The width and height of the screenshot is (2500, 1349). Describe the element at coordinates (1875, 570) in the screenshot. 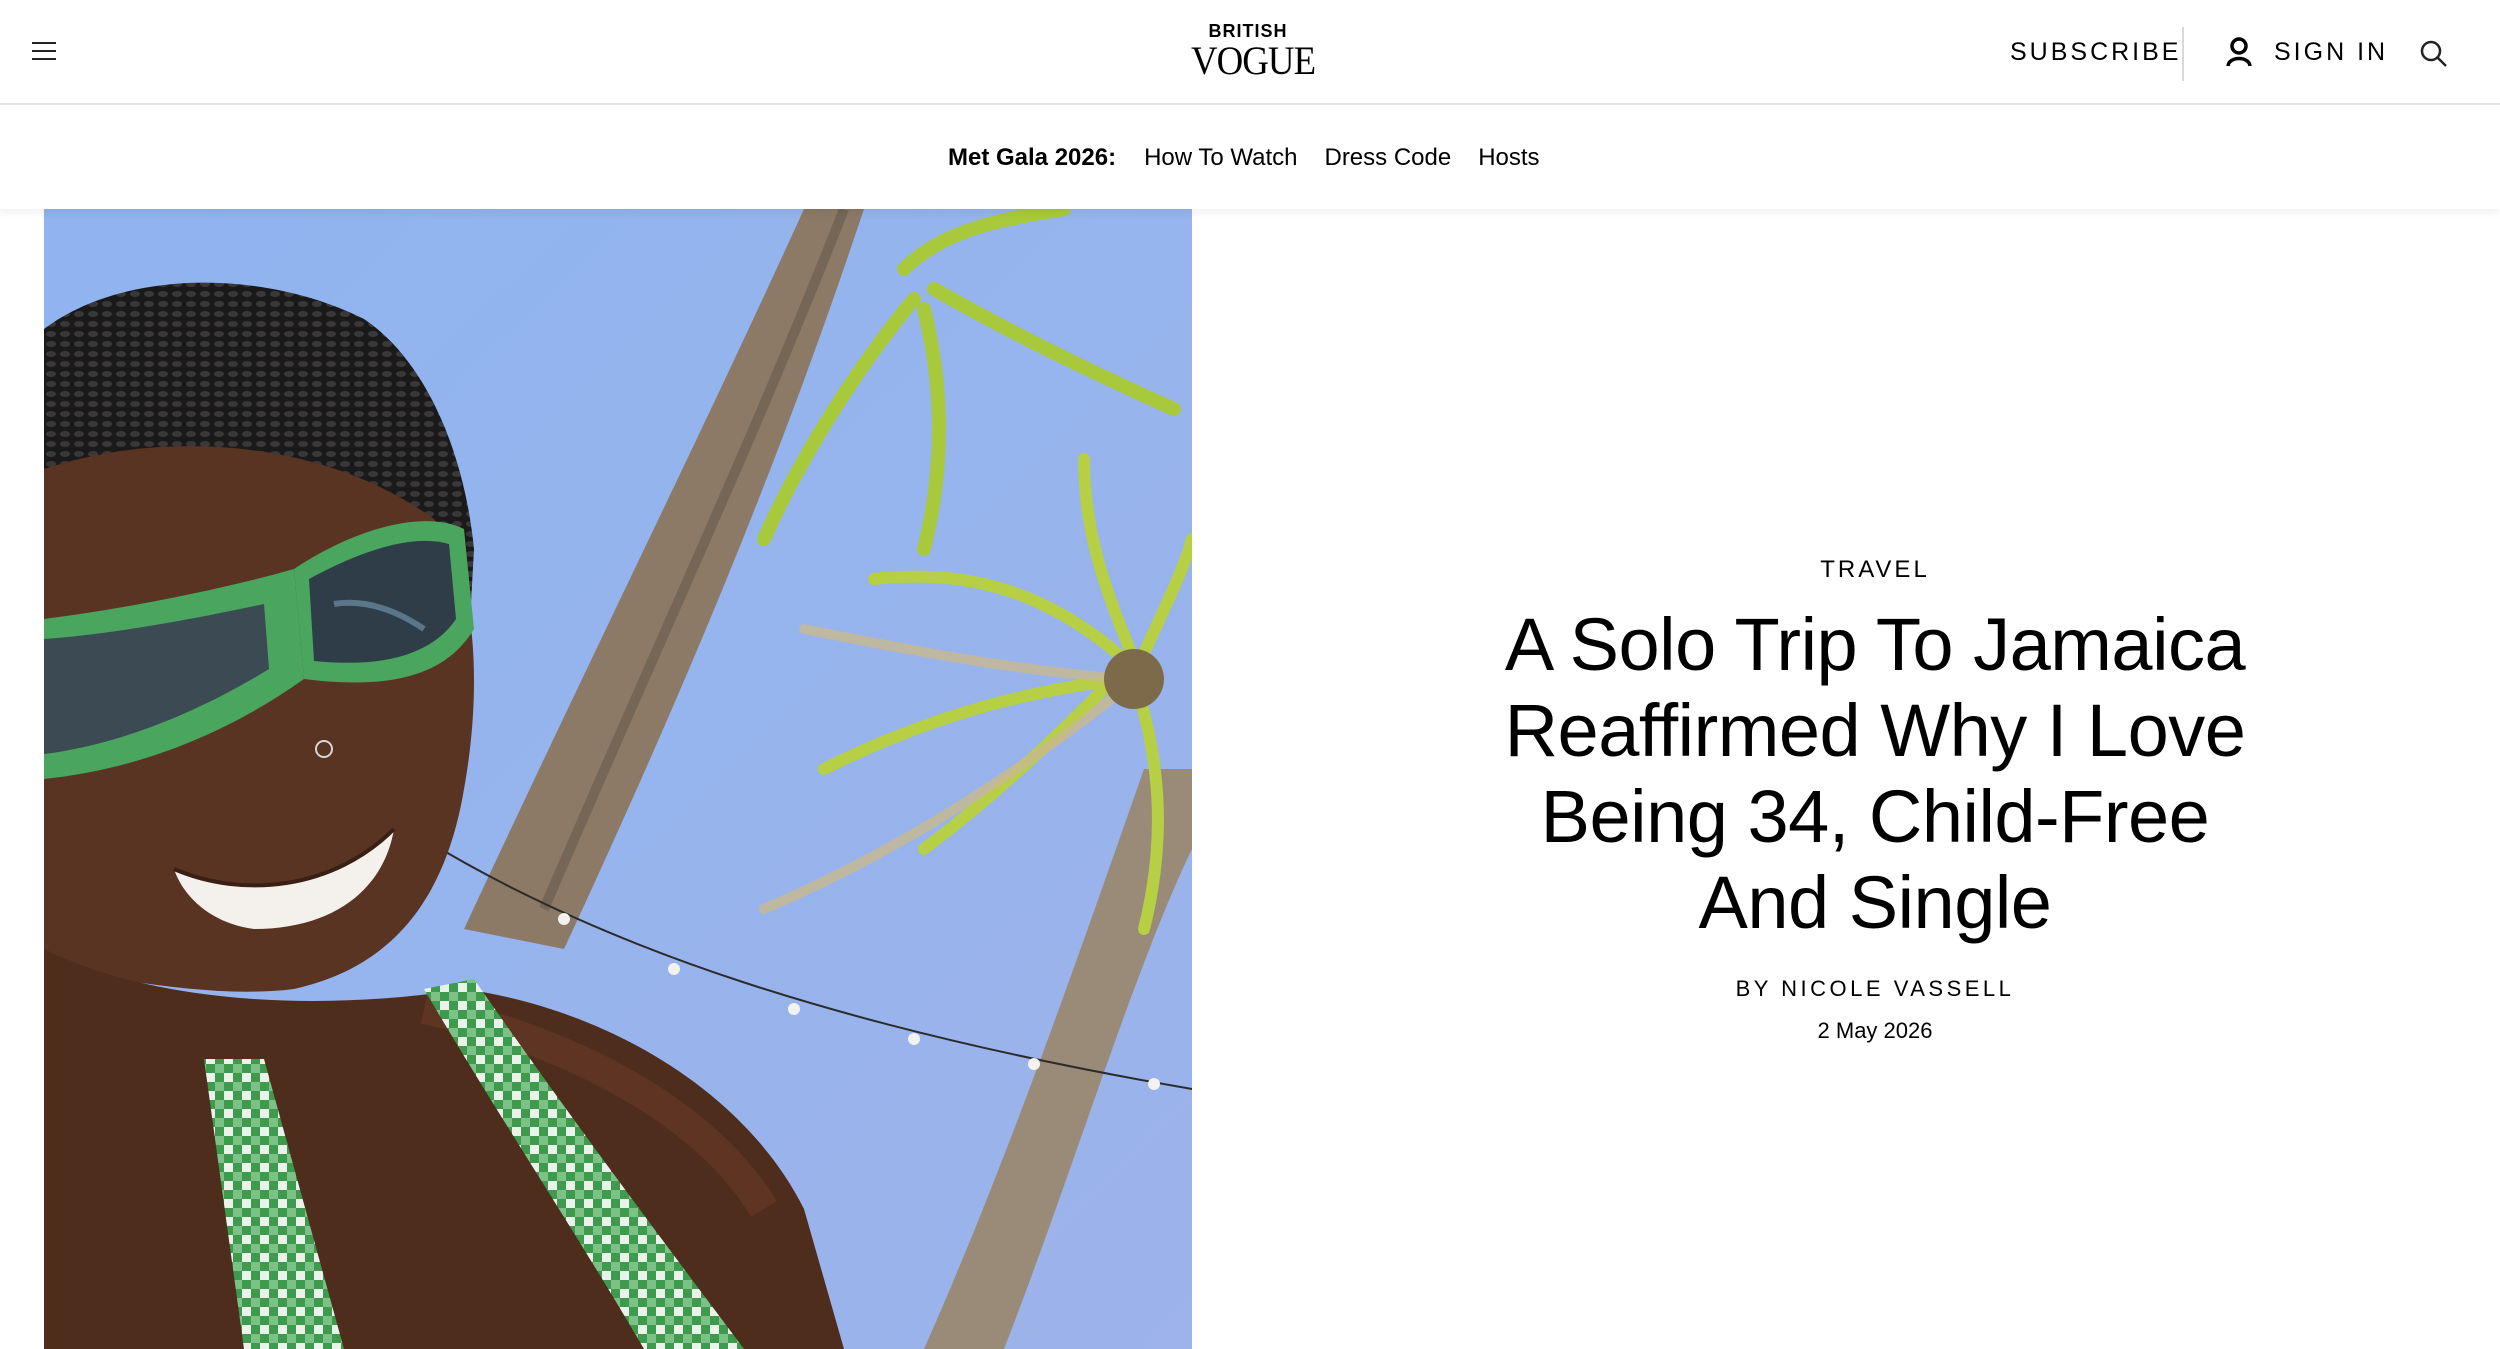

I see `article-rubric-travel: TRAVEL` at that location.